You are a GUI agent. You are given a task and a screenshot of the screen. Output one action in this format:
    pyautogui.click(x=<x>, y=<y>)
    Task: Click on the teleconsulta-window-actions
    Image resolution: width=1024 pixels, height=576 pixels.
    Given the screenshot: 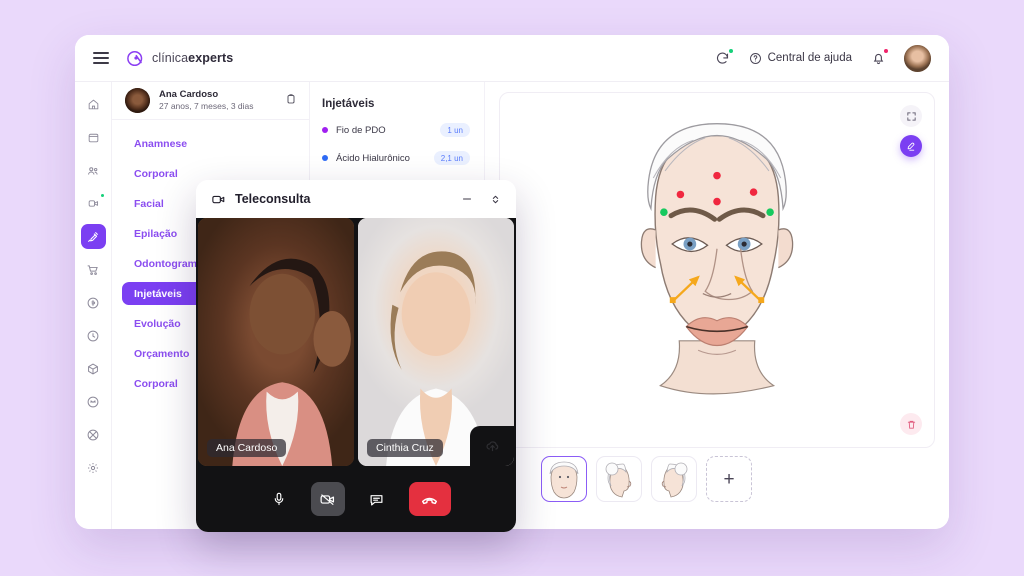 What is the action you would take?
    pyautogui.click(x=481, y=199)
    